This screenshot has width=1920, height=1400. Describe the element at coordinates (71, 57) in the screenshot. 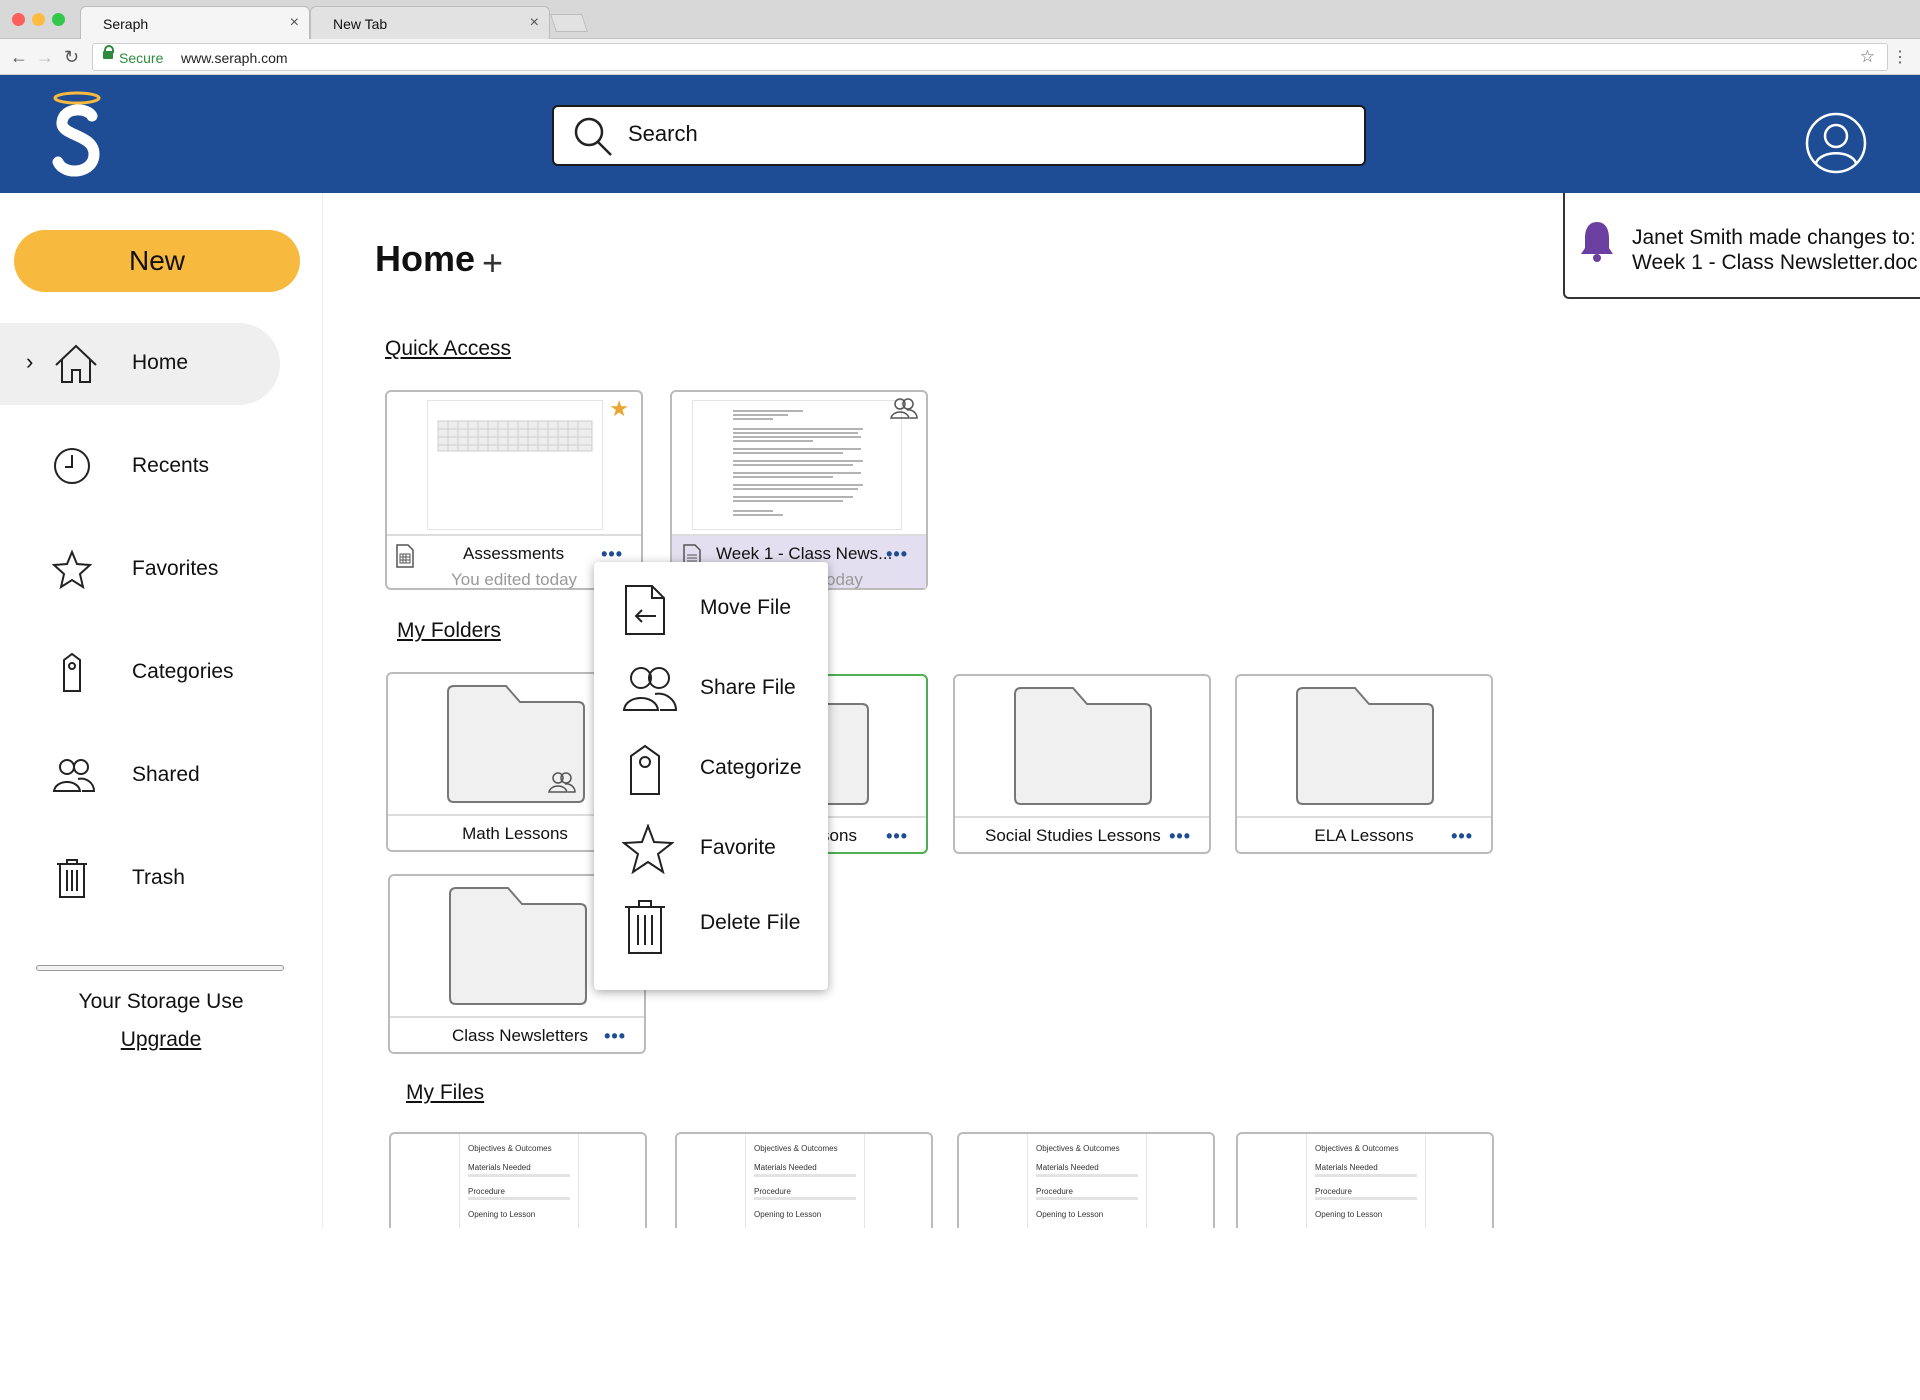

I see `reload-icon: ↻` at that location.